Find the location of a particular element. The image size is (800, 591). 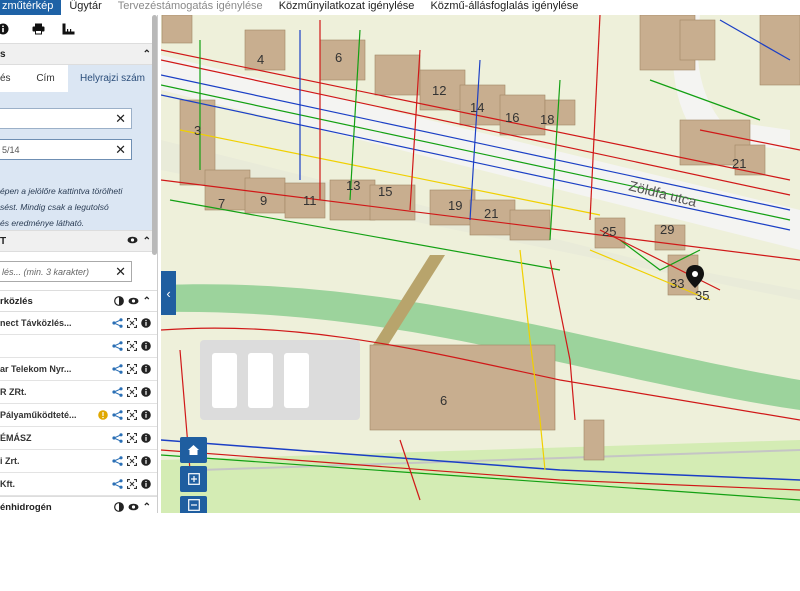

layer-item-label: R ZRt. is located at coordinates (13, 392).